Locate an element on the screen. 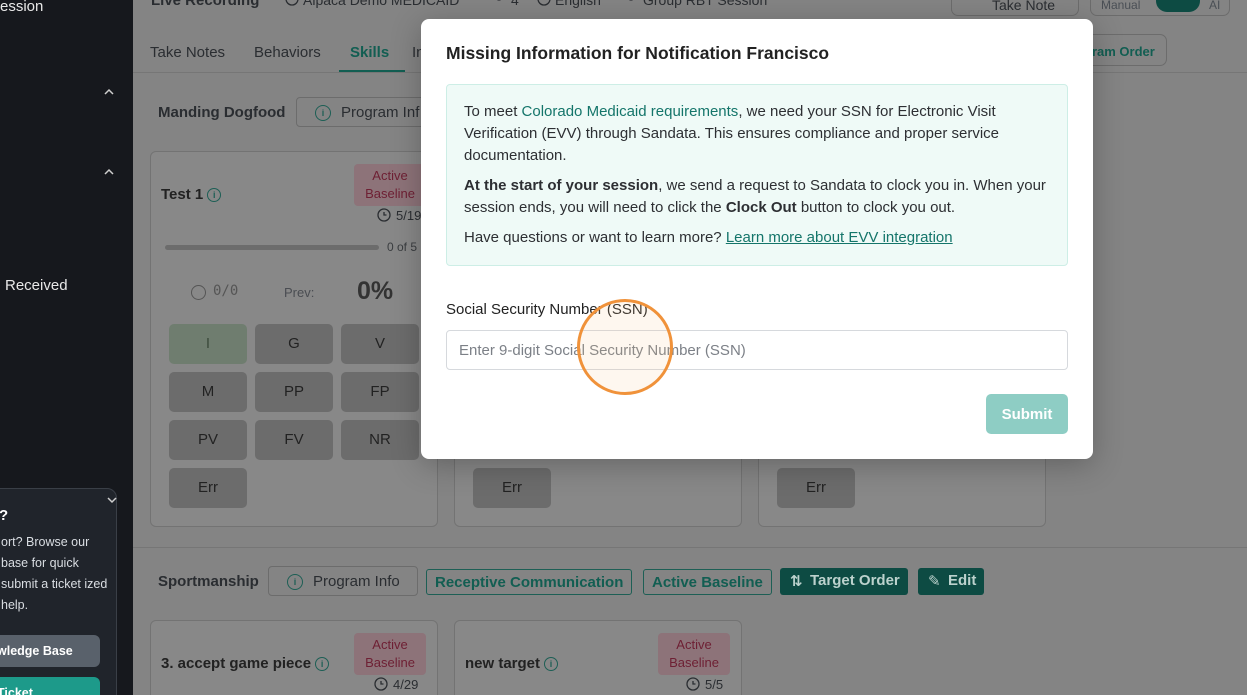 This screenshot has width=1247, height=695. edit-button: ✎ Edit is located at coordinates (951, 581).